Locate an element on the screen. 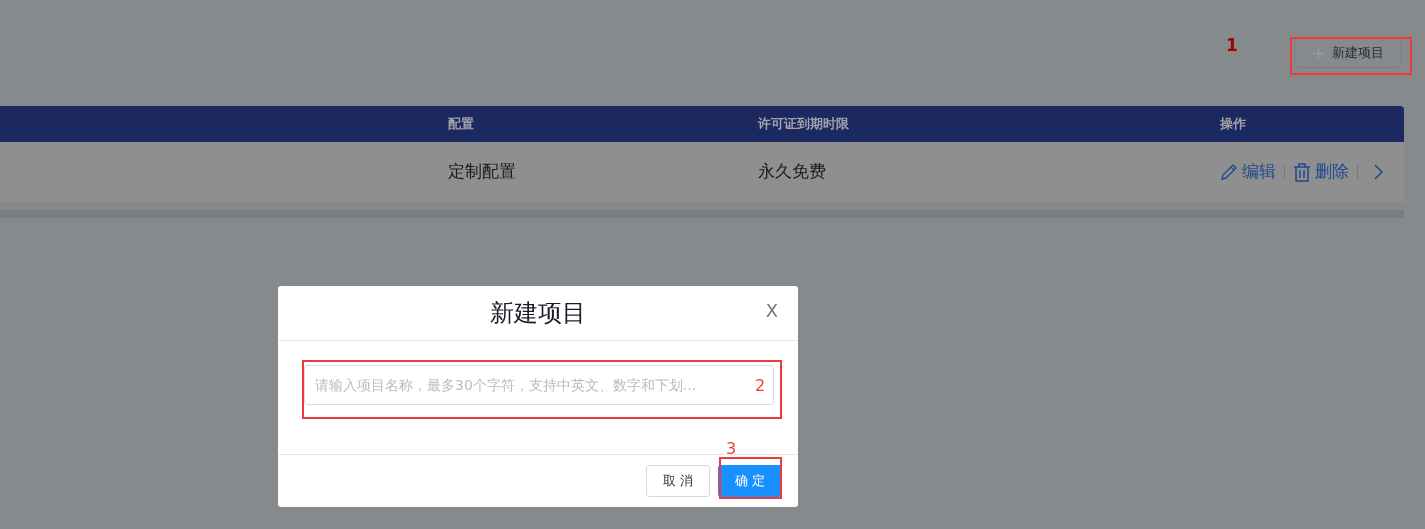  table-cell-text: 永久免费 is located at coordinates (792, 172).